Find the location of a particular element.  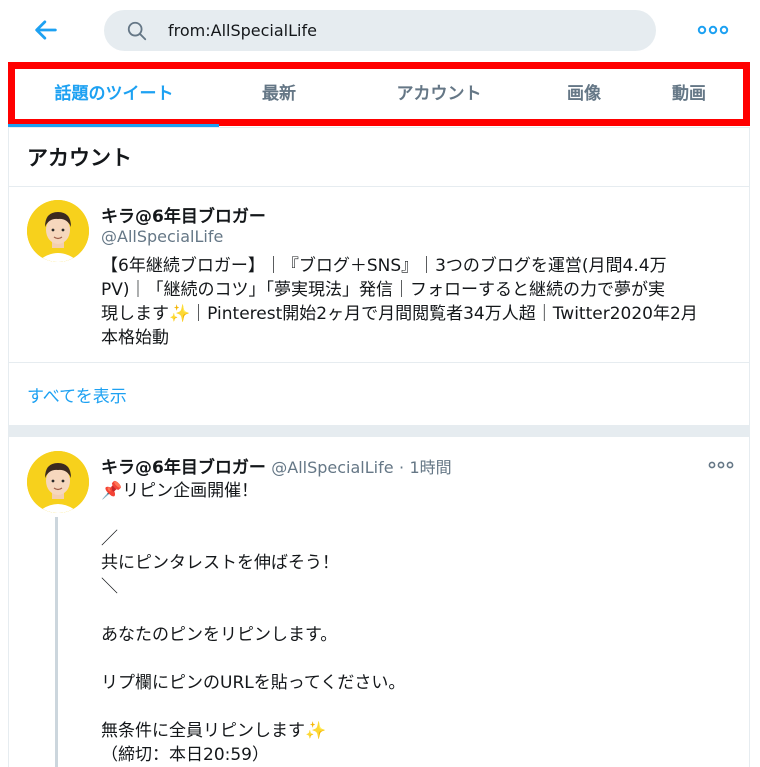

top-bar is located at coordinates (380, 31).